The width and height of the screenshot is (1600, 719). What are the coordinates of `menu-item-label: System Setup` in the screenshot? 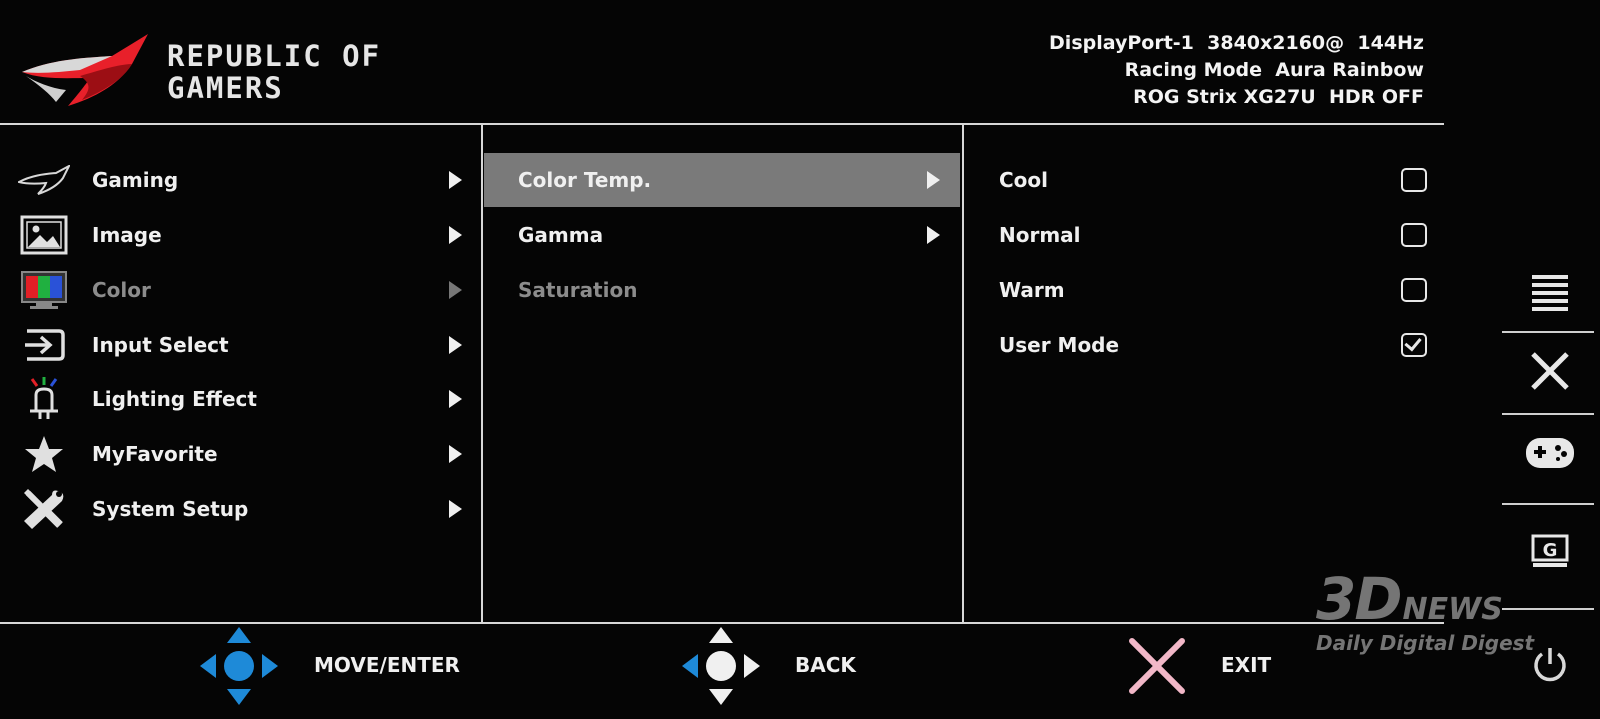 It's located at (170, 509).